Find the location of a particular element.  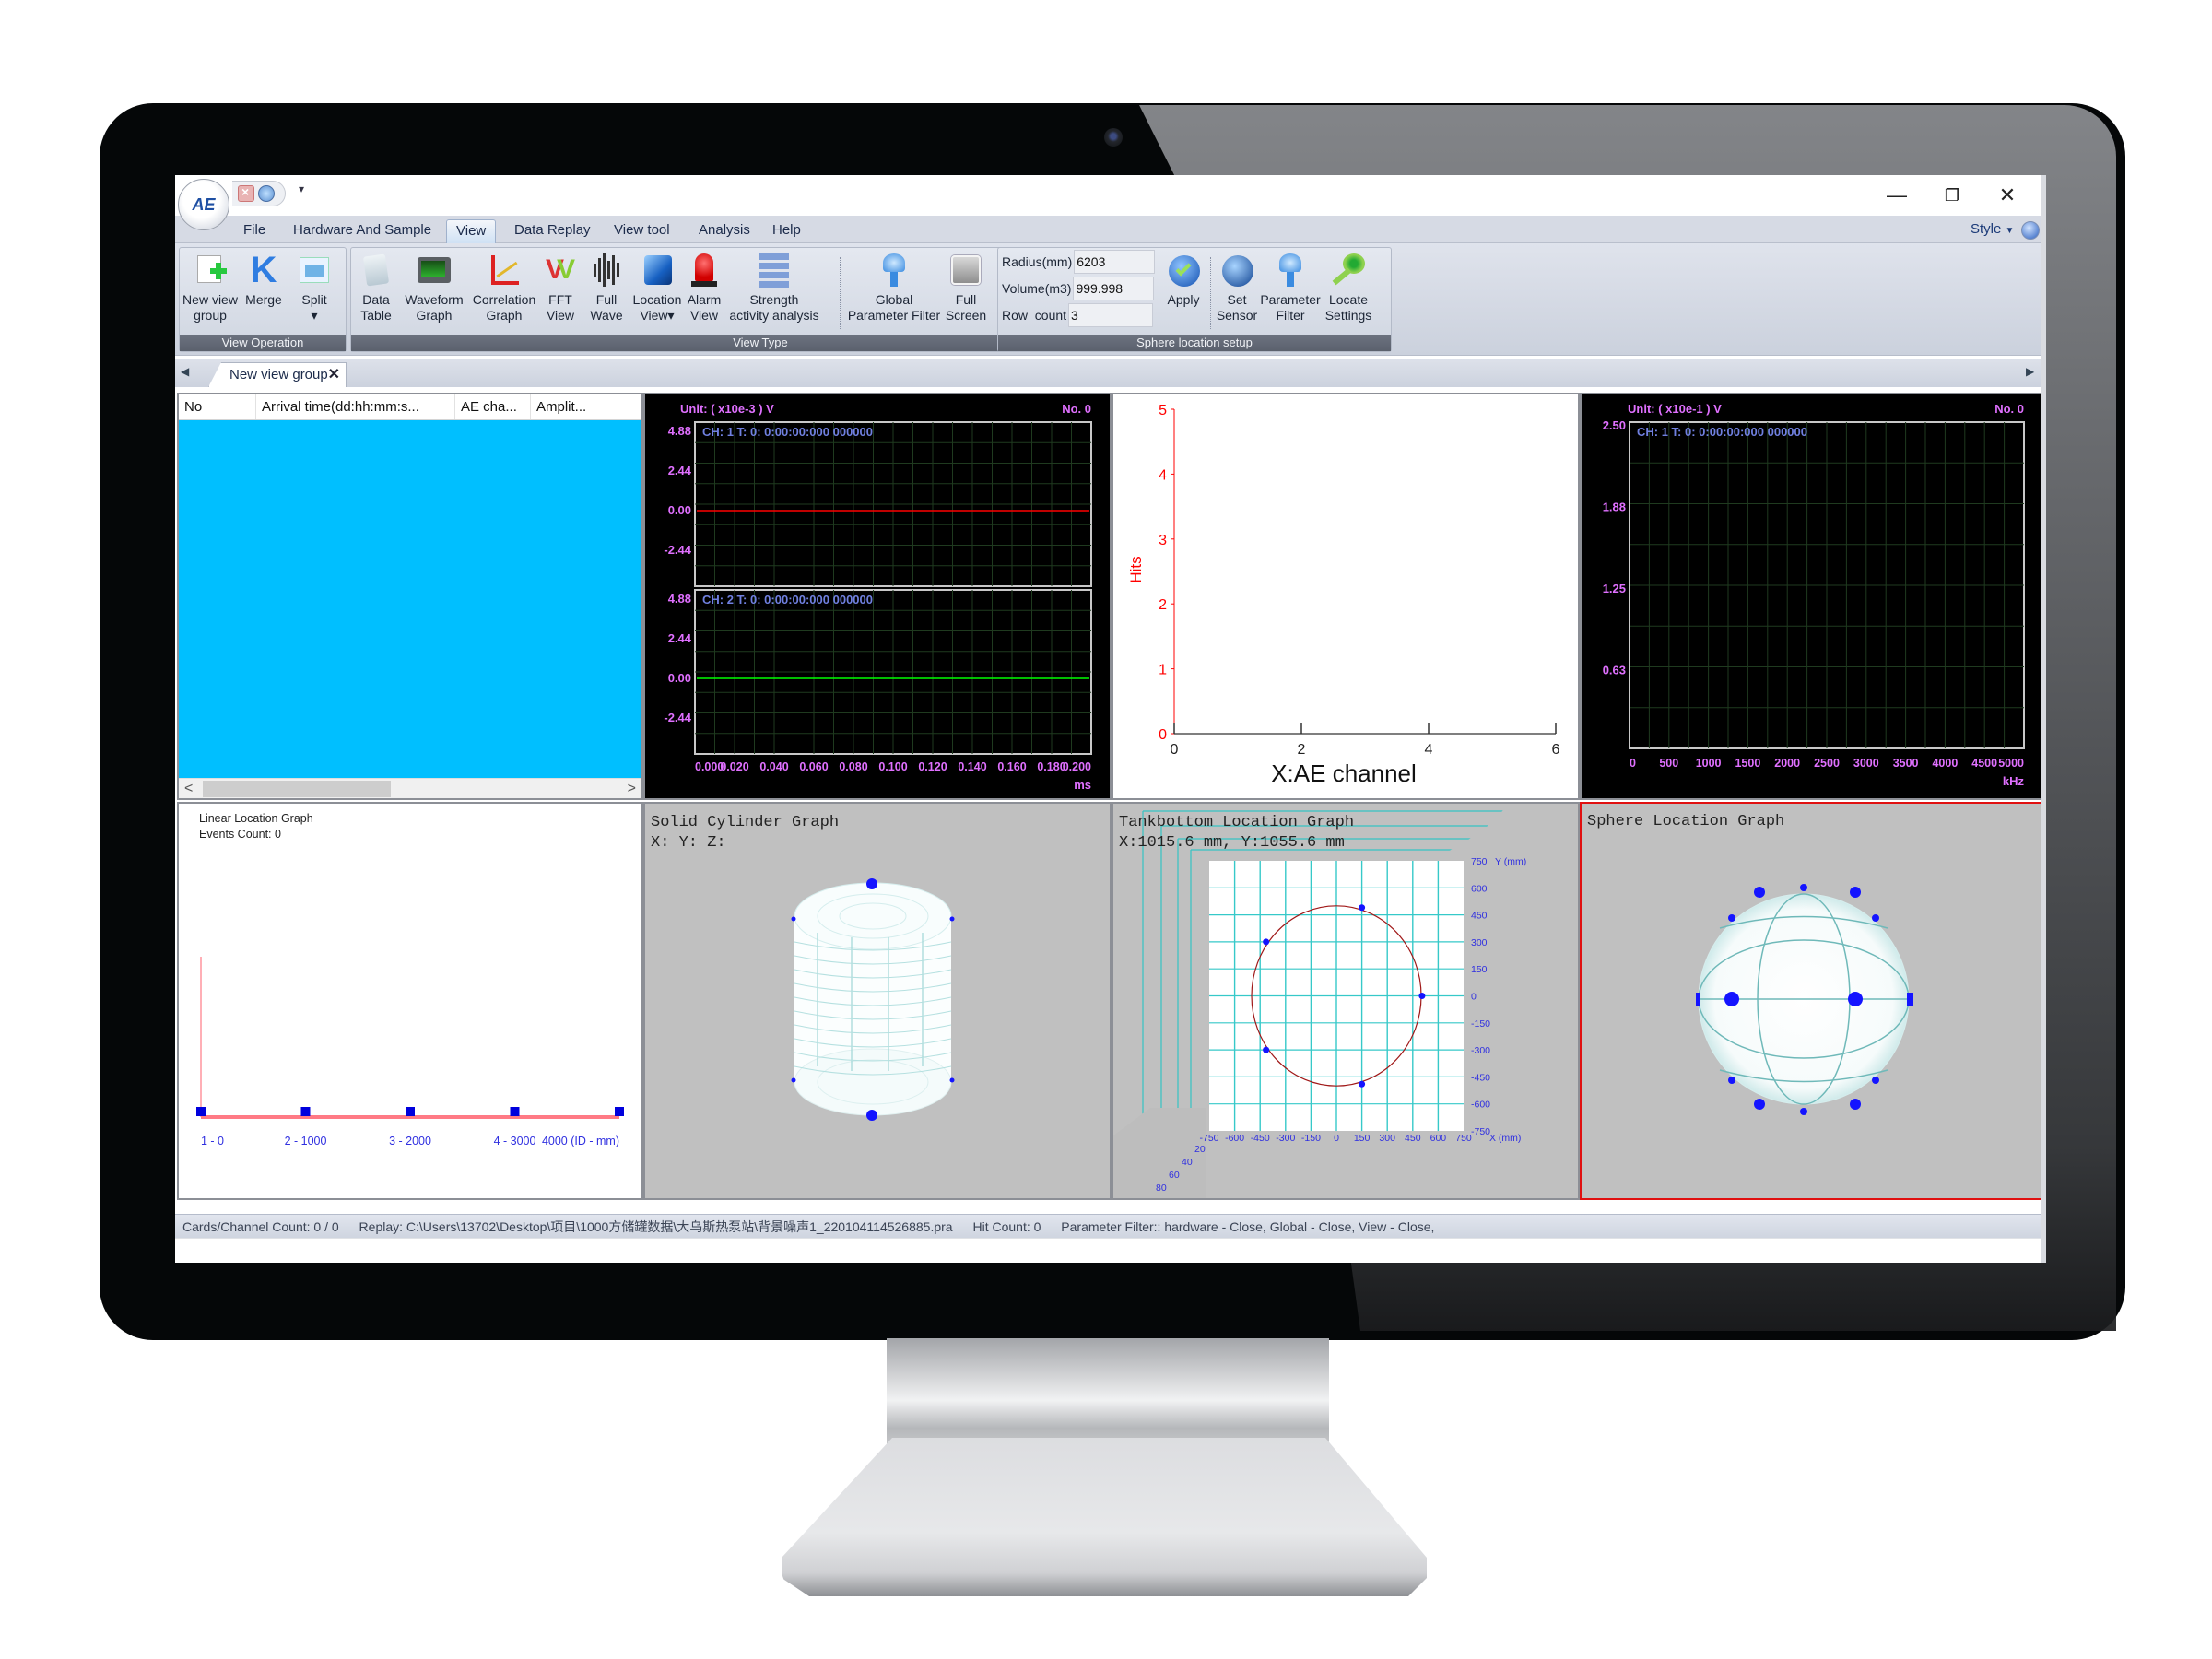

row-count-label: Row count is located at coordinates (1034, 315).